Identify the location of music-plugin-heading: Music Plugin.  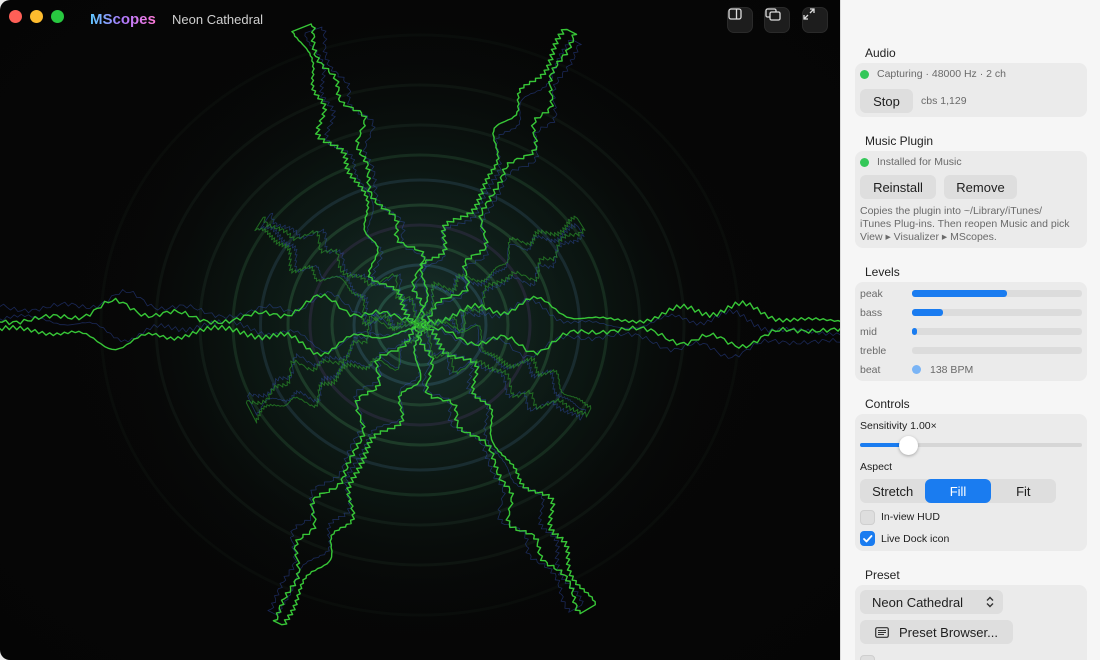
(899, 141).